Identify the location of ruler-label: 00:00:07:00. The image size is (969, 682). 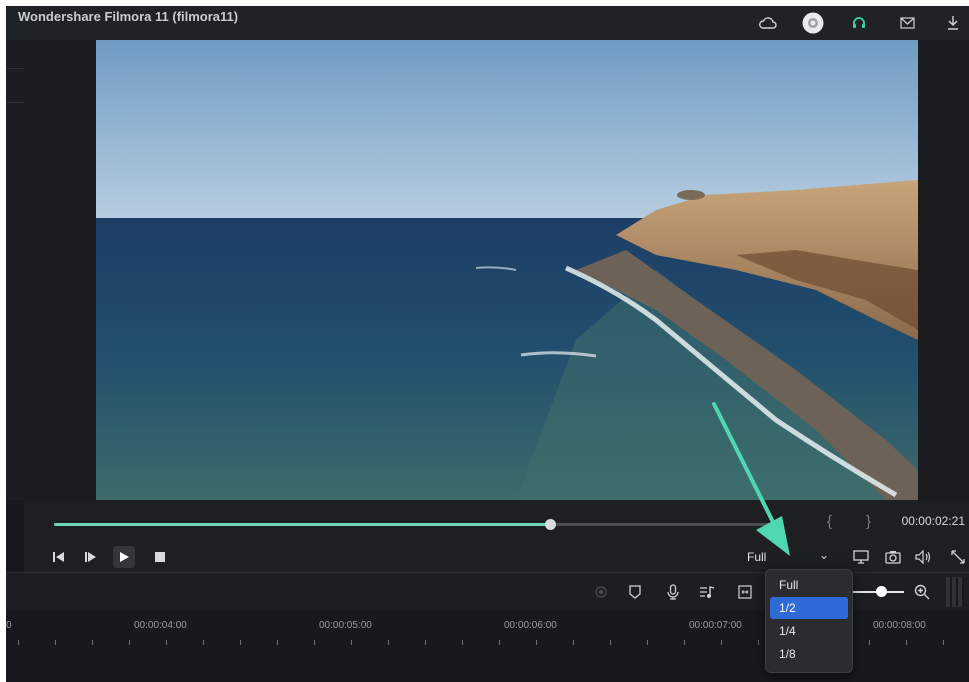
(715, 625).